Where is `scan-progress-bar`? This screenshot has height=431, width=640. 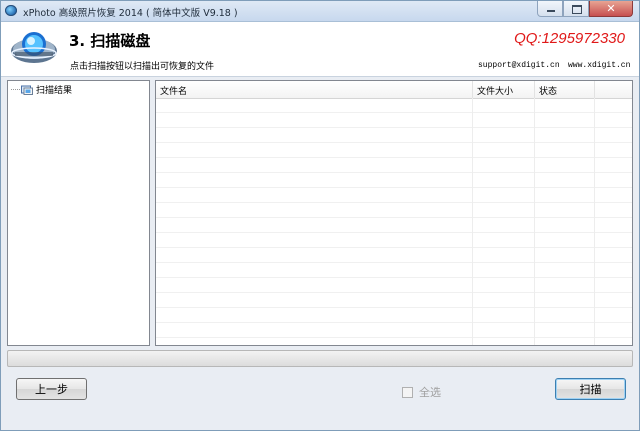 scan-progress-bar is located at coordinates (320, 358).